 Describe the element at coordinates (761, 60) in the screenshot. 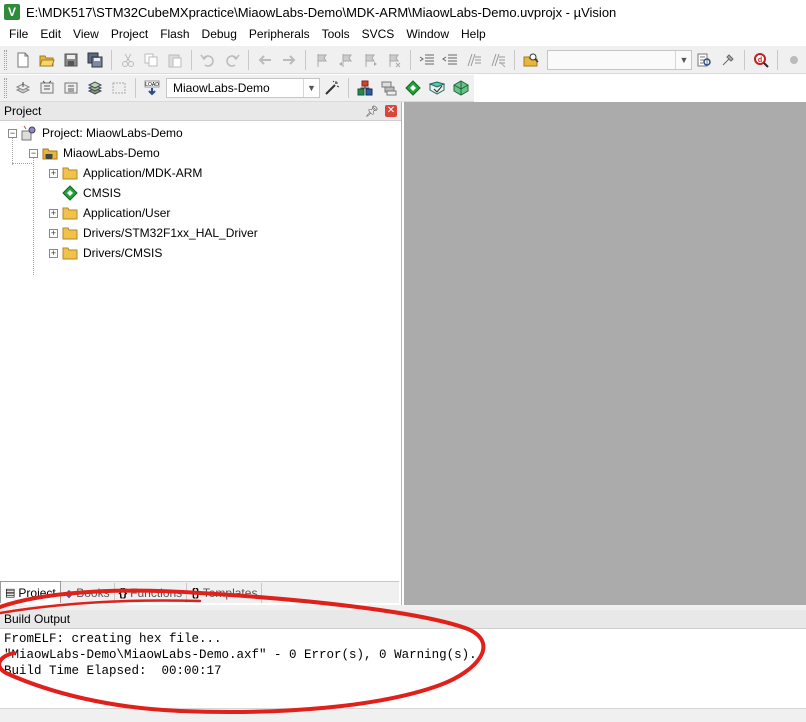

I see `start-debug-button: d` at that location.